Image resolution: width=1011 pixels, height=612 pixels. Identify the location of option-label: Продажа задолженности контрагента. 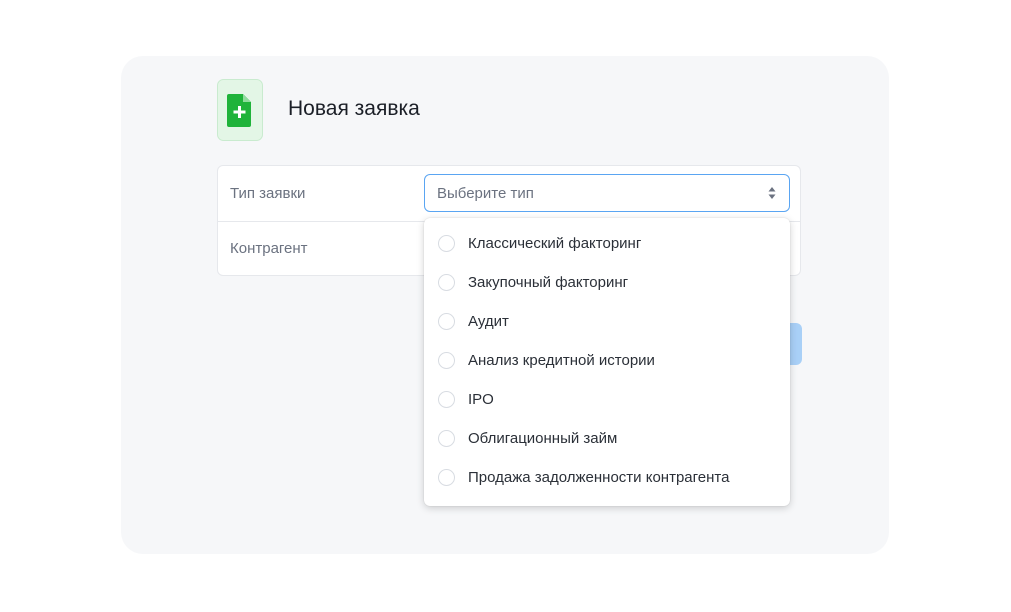
(599, 477).